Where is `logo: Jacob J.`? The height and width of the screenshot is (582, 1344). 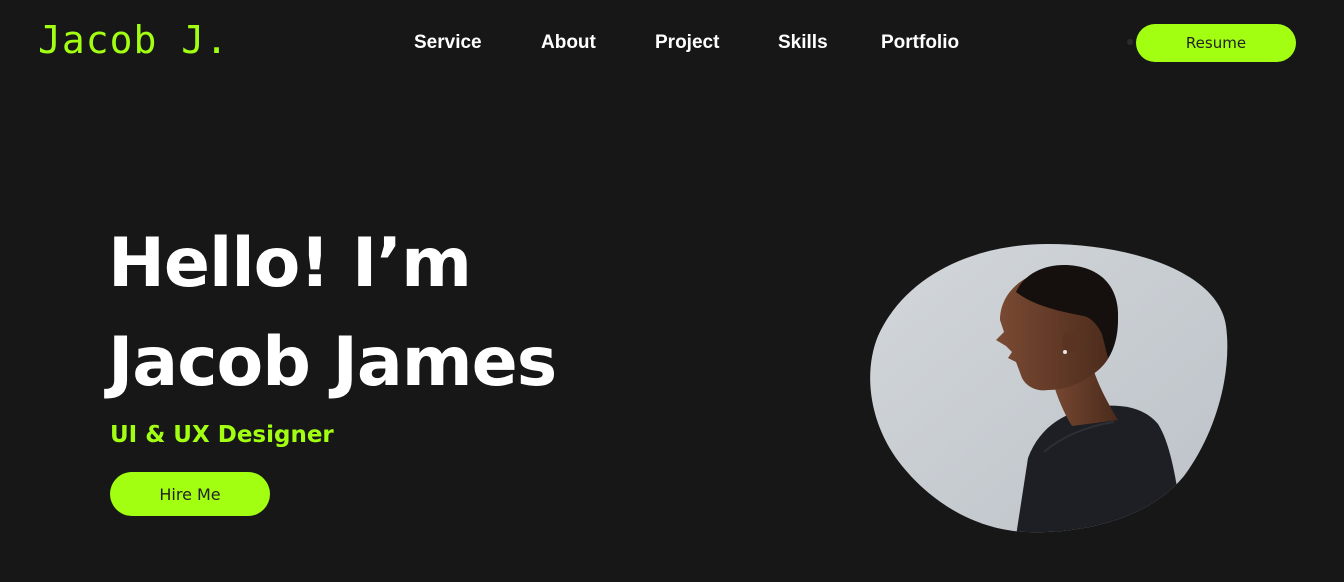
logo: Jacob J. is located at coordinates (133, 40).